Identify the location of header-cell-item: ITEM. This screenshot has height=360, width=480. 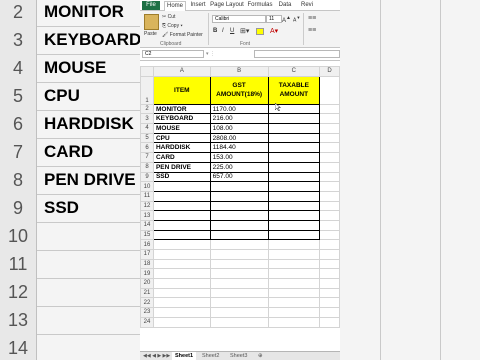
(181, 90).